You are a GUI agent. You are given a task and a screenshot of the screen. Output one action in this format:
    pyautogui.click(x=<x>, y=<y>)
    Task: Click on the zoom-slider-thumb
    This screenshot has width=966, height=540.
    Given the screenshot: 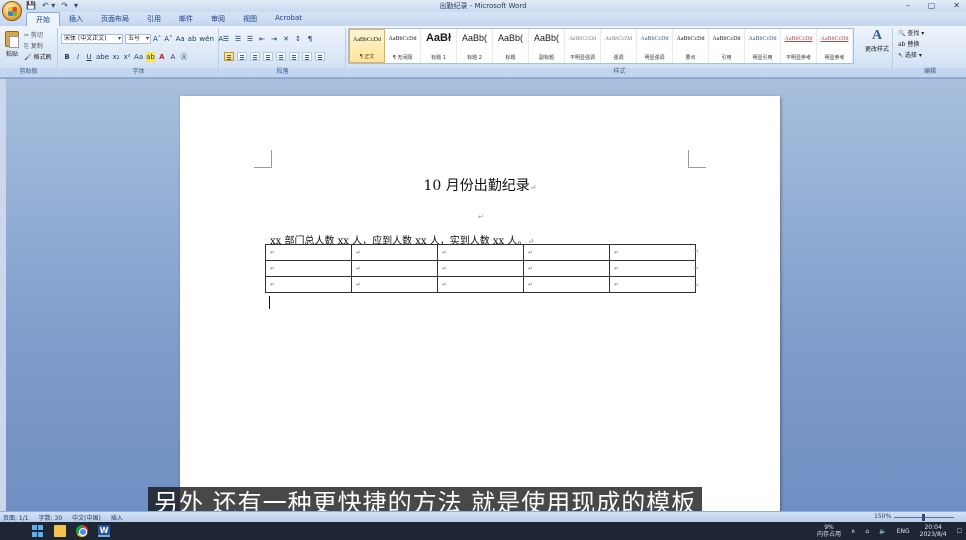 What is the action you would take?
    pyautogui.click(x=923, y=517)
    